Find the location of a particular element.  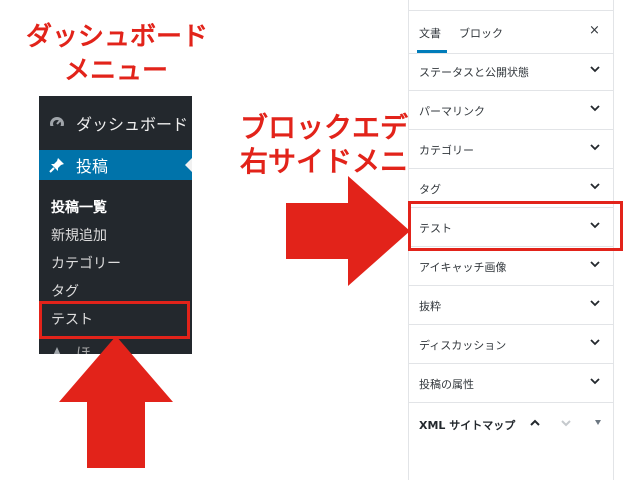

submenu-categories: カテゴリー is located at coordinates (86, 263).